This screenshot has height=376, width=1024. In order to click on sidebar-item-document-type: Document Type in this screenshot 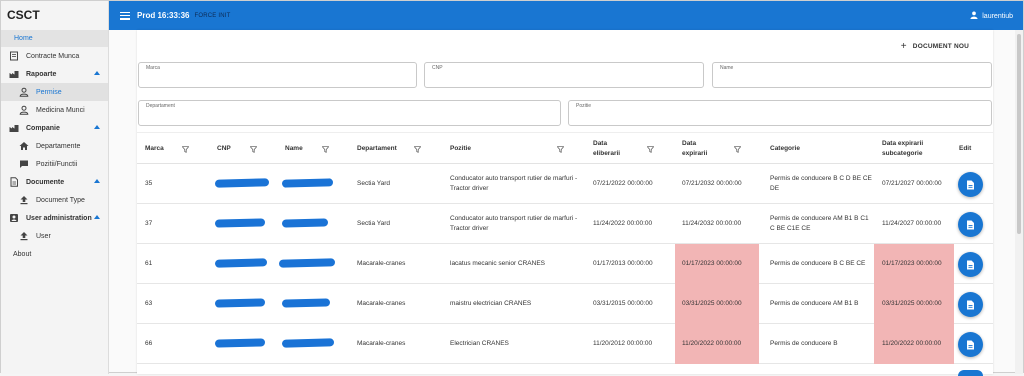, I will do `click(54, 200)`.